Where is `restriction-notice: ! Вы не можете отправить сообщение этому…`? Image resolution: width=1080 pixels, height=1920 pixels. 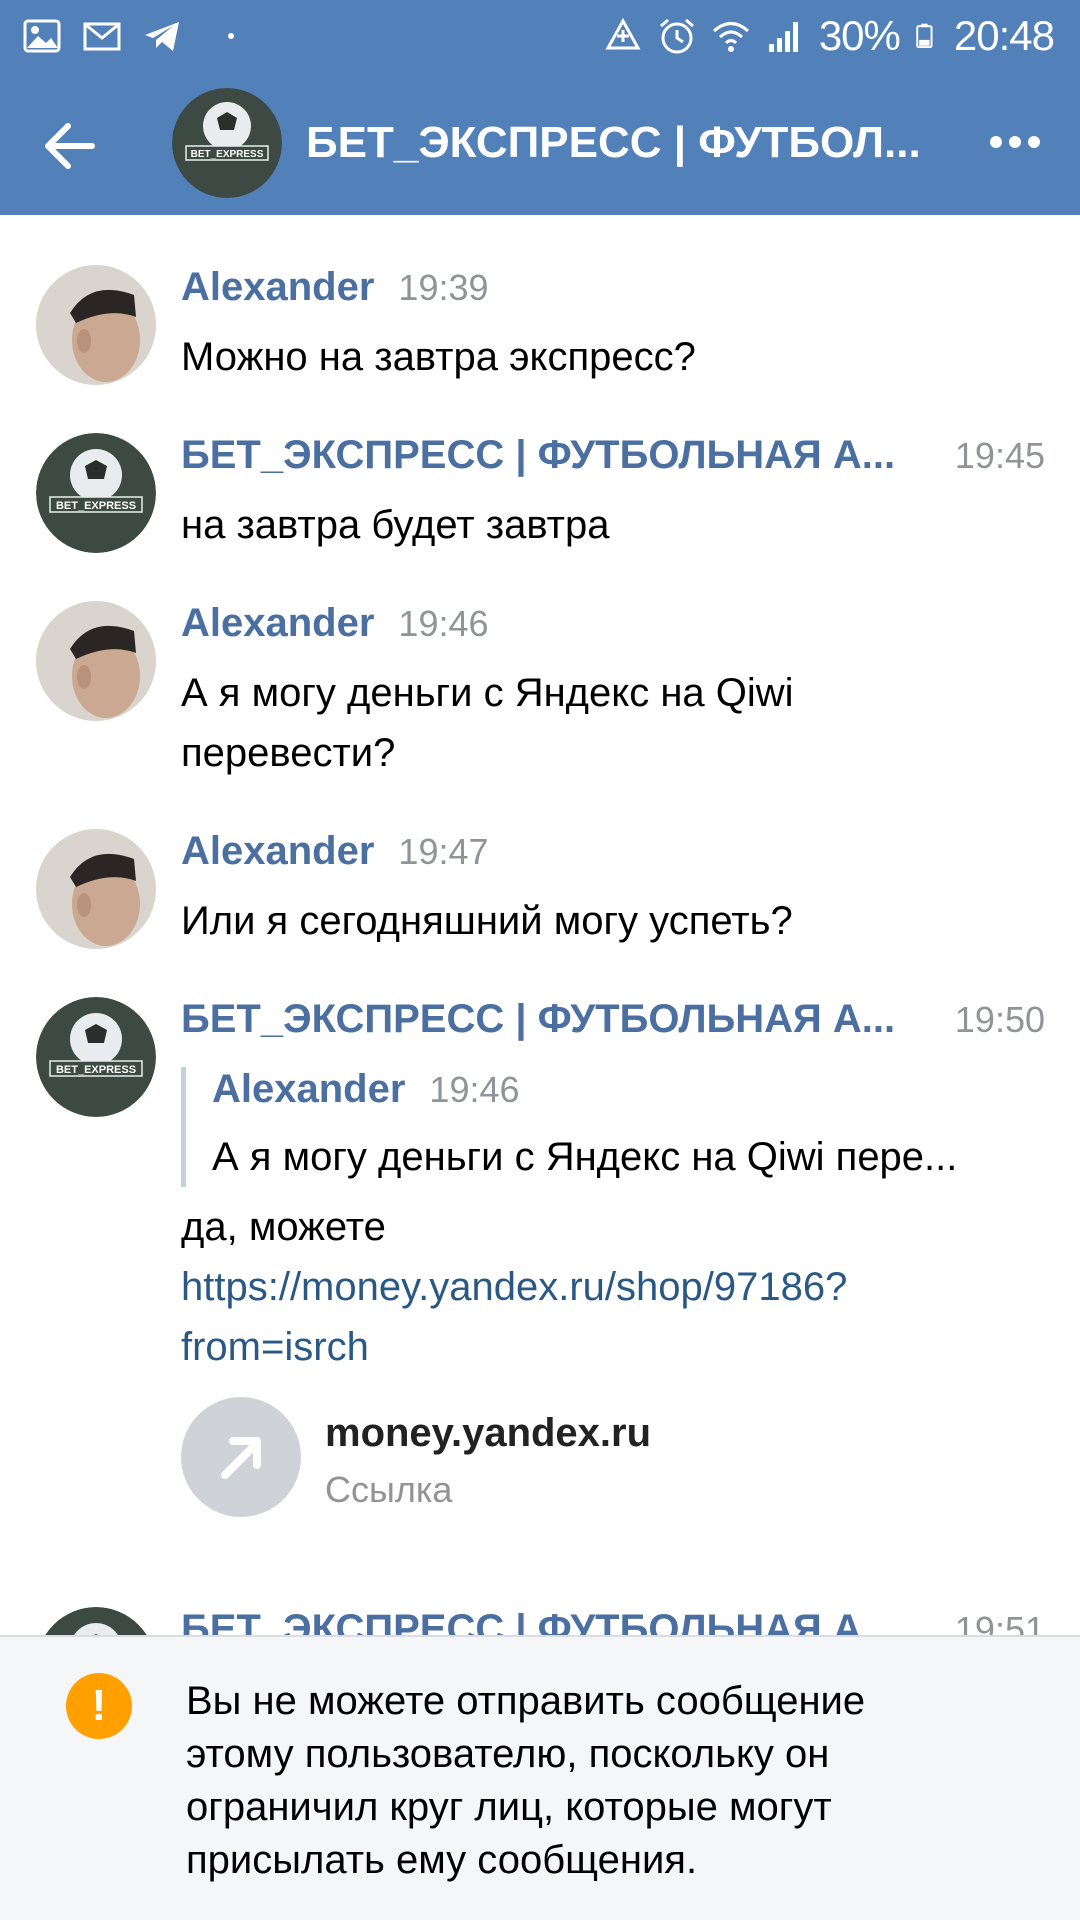
restriction-notice: ! Вы не можете отправить сообщение этому… is located at coordinates (540, 1777).